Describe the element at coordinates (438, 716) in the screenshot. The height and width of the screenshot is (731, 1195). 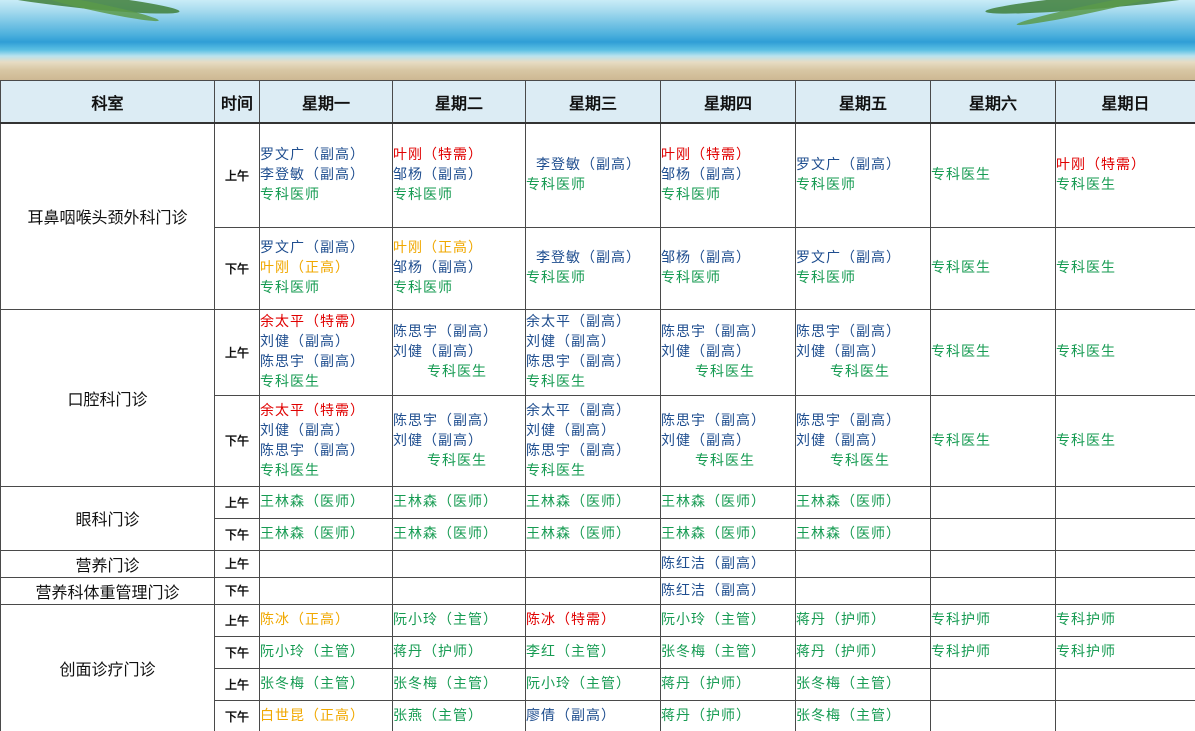
I see `doctor-entry: 张燕（主管）` at that location.